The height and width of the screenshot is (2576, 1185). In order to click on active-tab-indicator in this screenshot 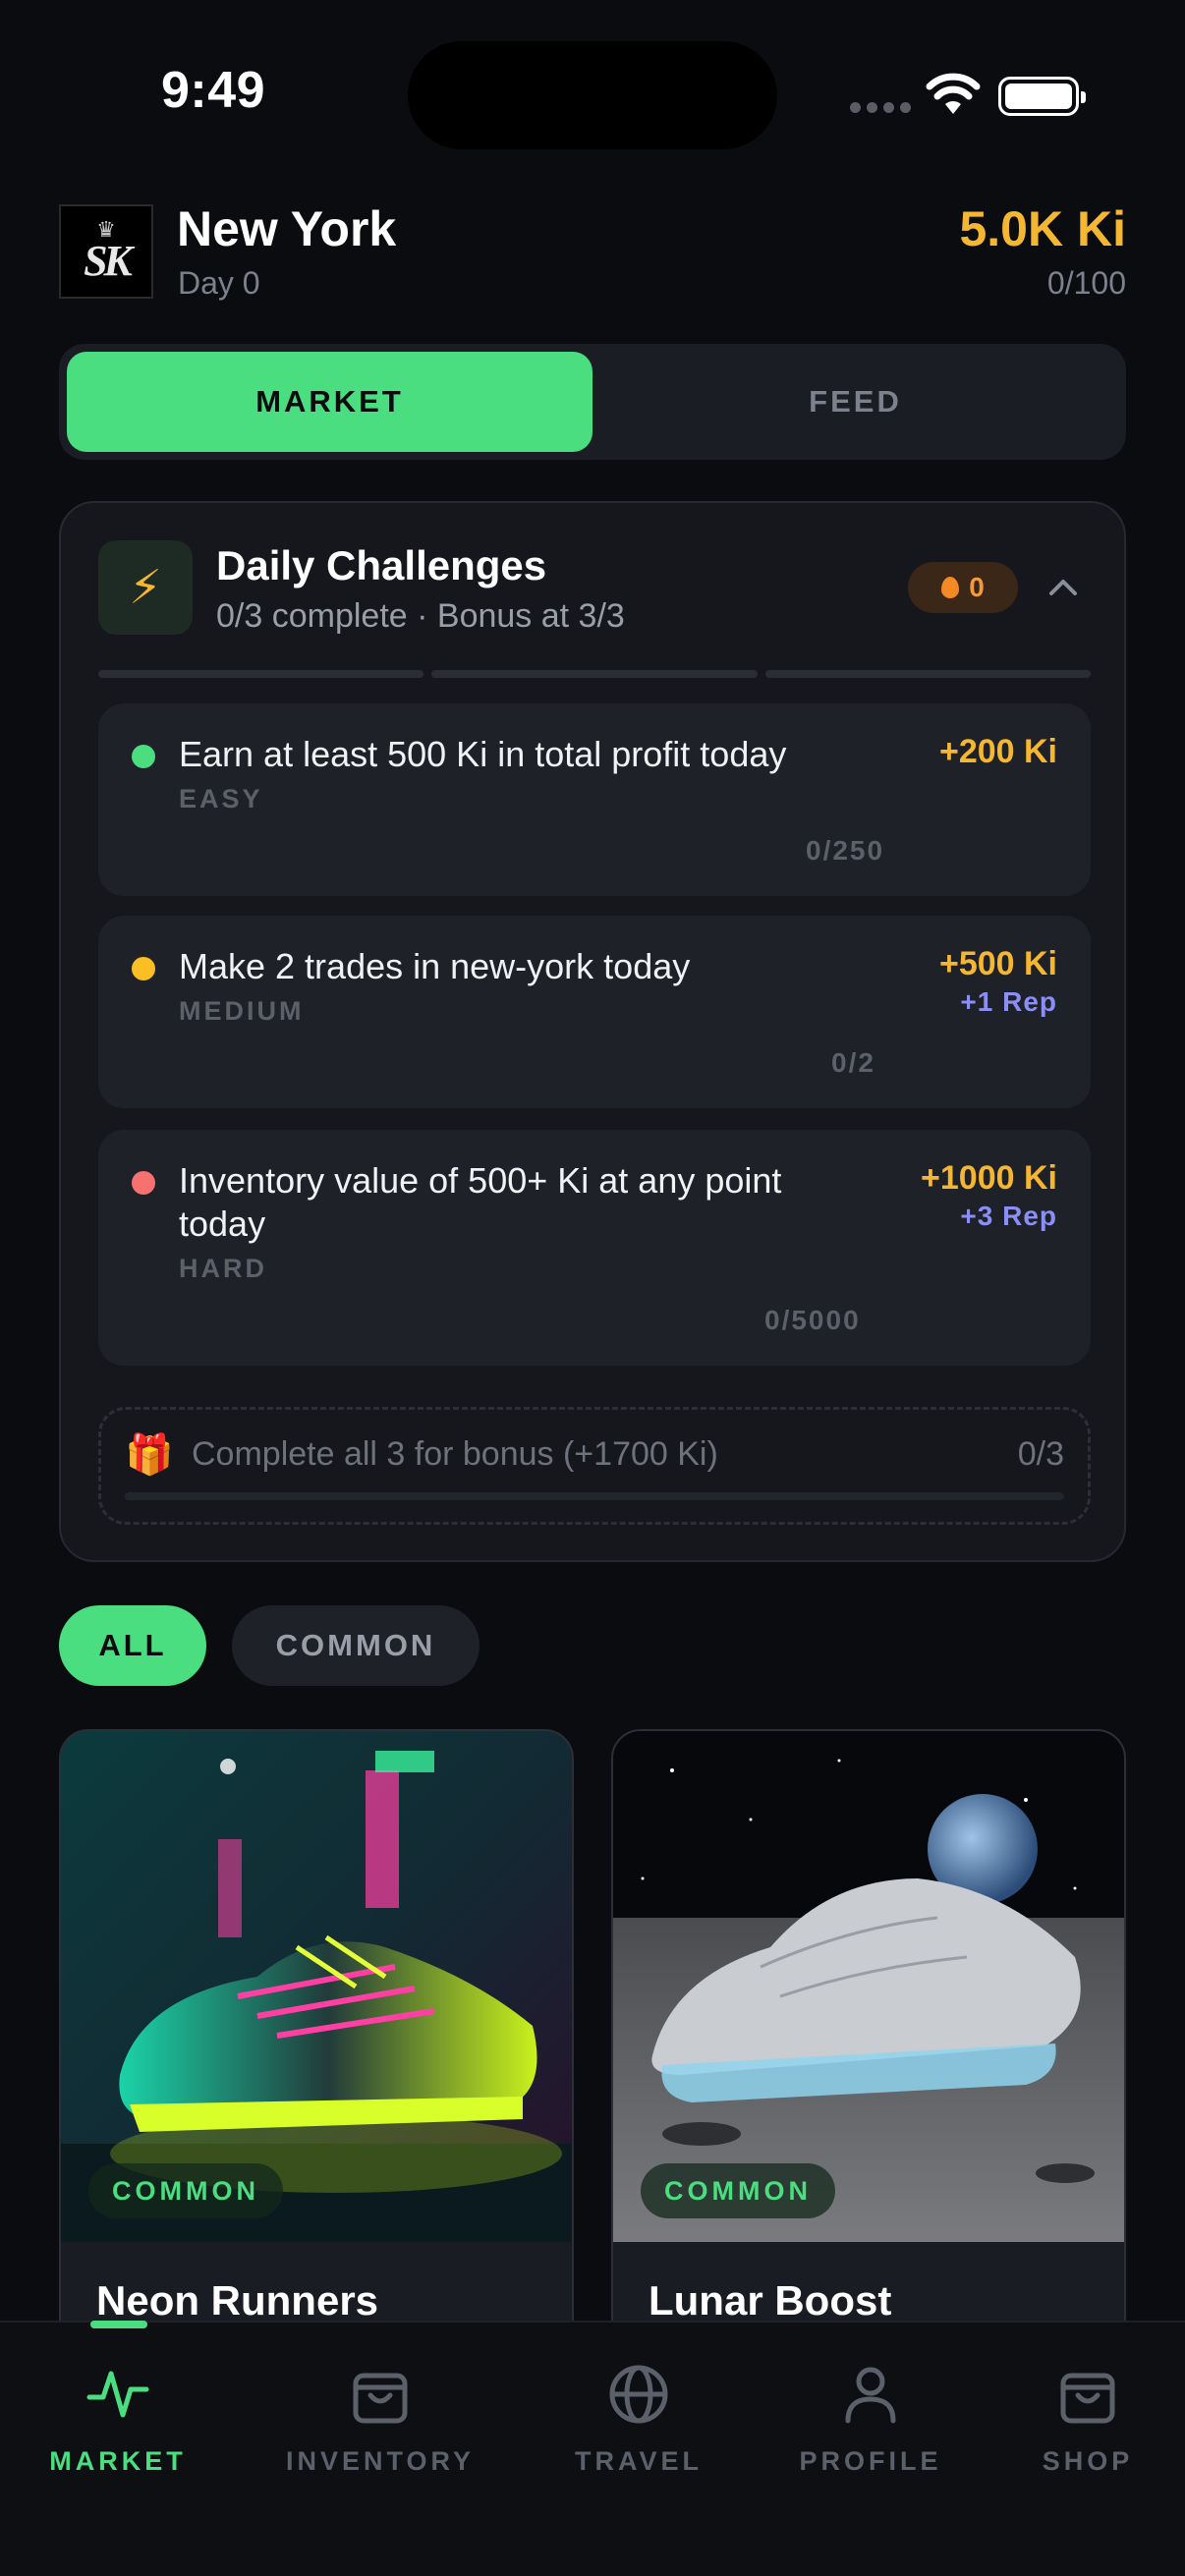, I will do `click(119, 2324)`.